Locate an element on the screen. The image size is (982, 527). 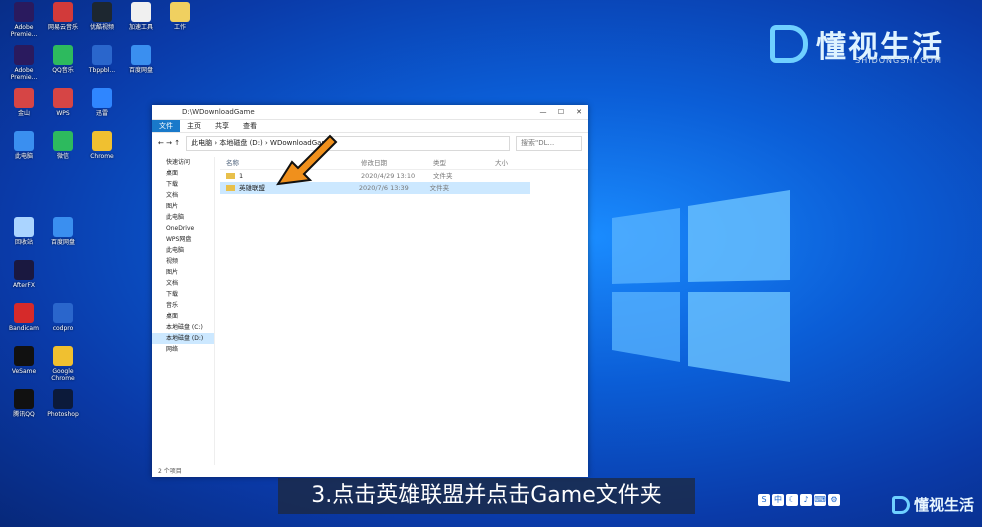
nav-item: 网络 is located at coordinates (183, 349).